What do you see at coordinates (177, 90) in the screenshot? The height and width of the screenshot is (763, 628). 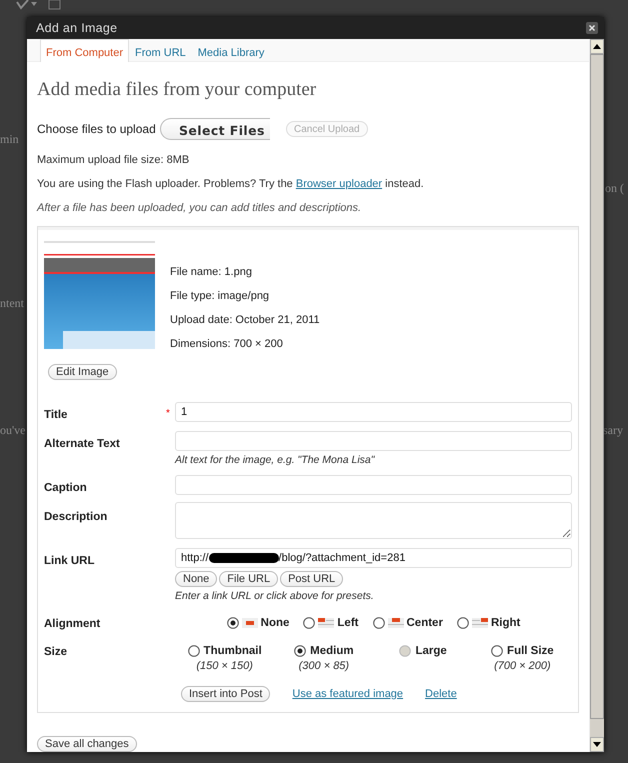 I see `page-heading: Add media files from your computer` at bounding box center [177, 90].